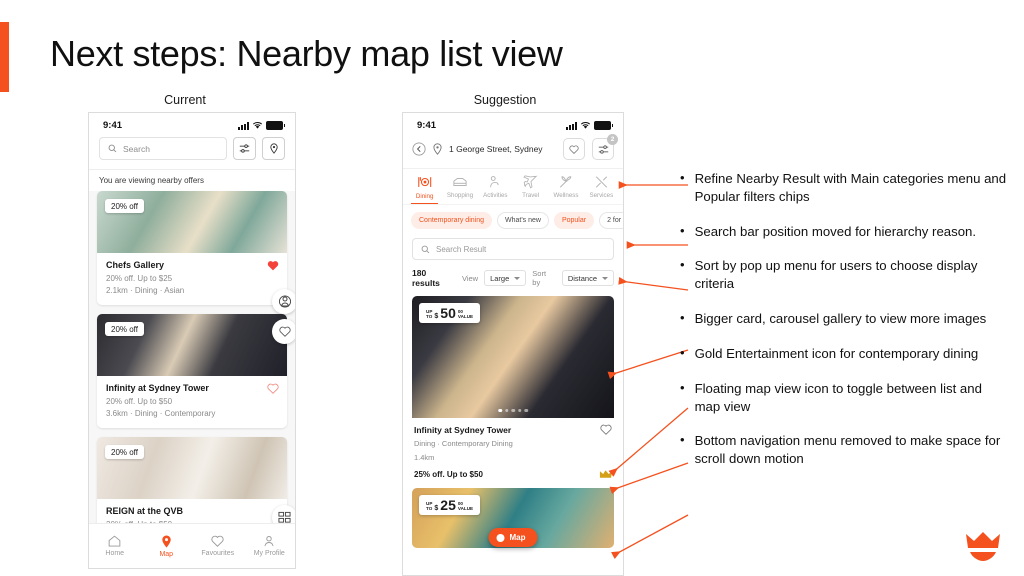  What do you see at coordinates (539, 278) in the screenshot?
I see `sort-label: Sort by` at bounding box center [539, 278].